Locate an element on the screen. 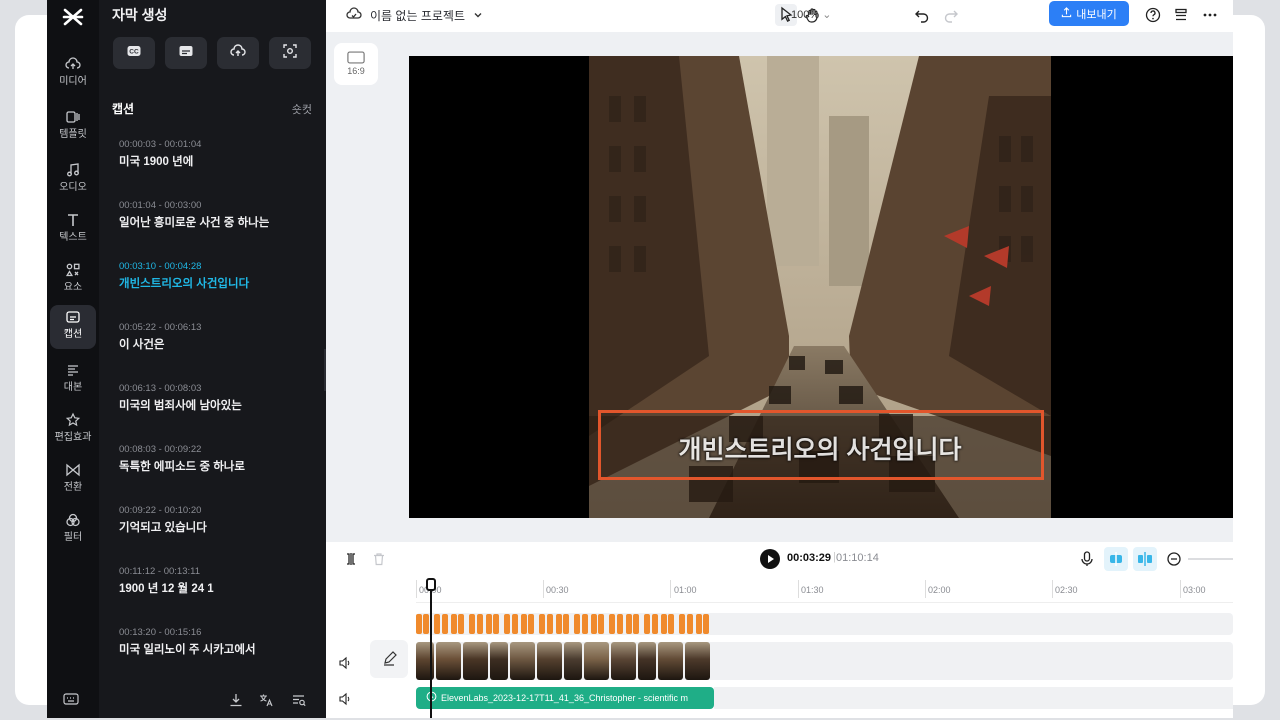 The image size is (1280, 720). capcut-logo-icon is located at coordinates (73, 17).